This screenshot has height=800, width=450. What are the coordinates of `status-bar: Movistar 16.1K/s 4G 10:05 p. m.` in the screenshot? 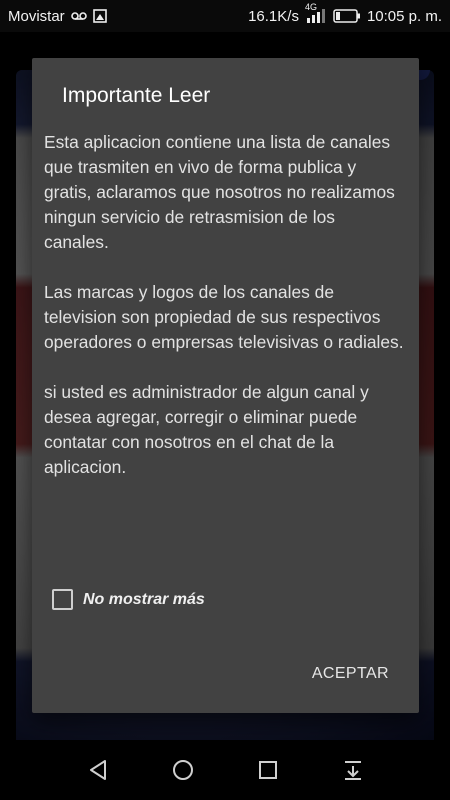 It's located at (225, 16).